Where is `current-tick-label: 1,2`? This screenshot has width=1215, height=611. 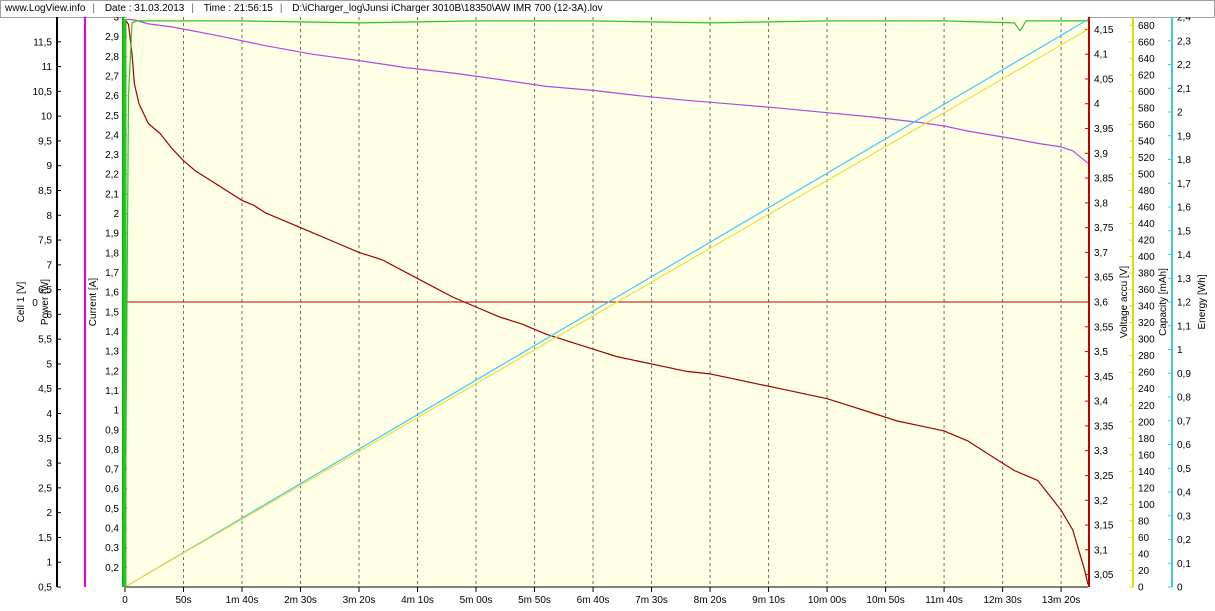
current-tick-label: 1,2 is located at coordinates (112, 371).